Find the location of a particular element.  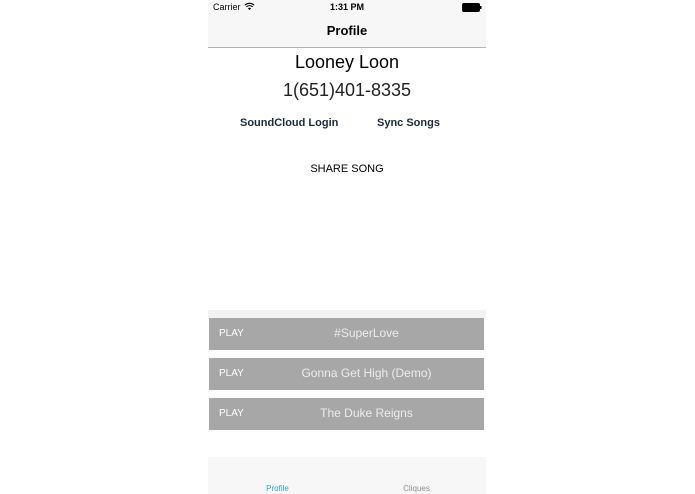

sync-songs-button: Sync Songs is located at coordinates (408, 123).